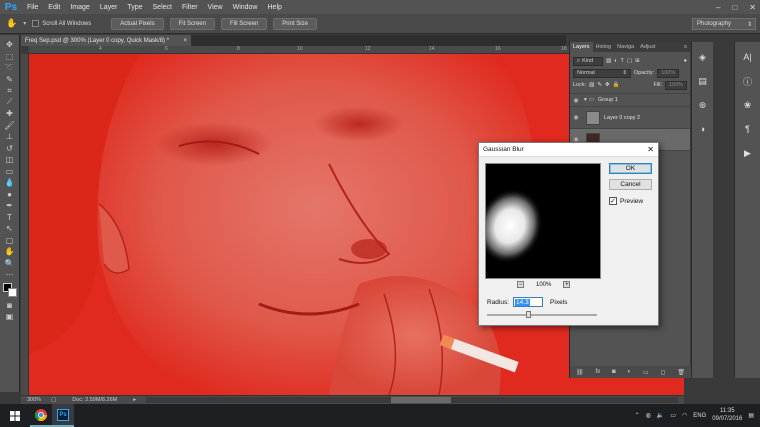 This screenshot has width=760, height=427. I want to click on color-icon: ❀, so click(748, 105).